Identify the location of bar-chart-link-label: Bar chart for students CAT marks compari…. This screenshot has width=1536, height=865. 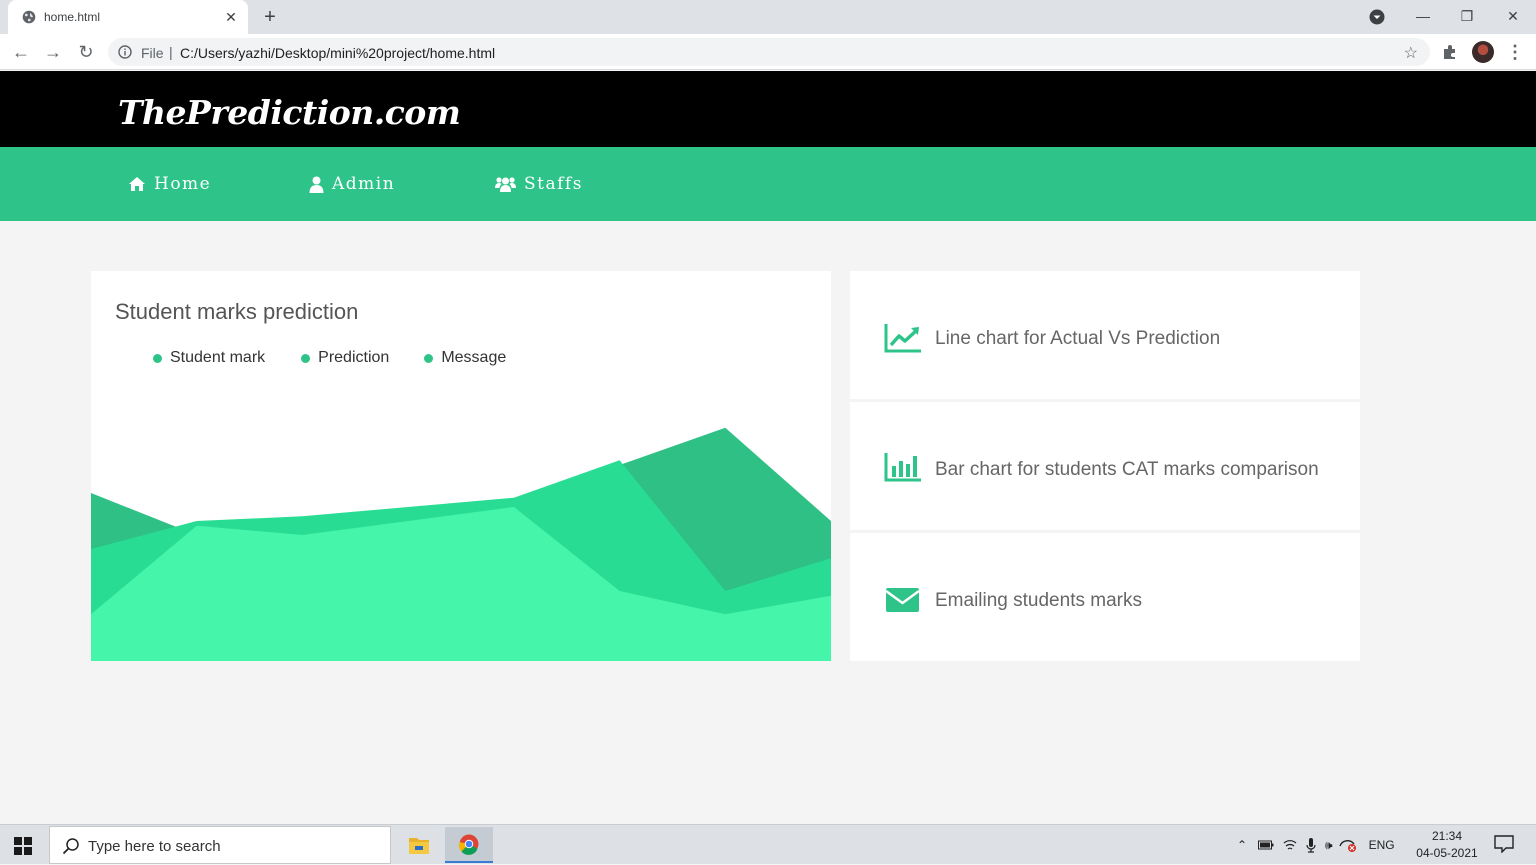
(1127, 469).